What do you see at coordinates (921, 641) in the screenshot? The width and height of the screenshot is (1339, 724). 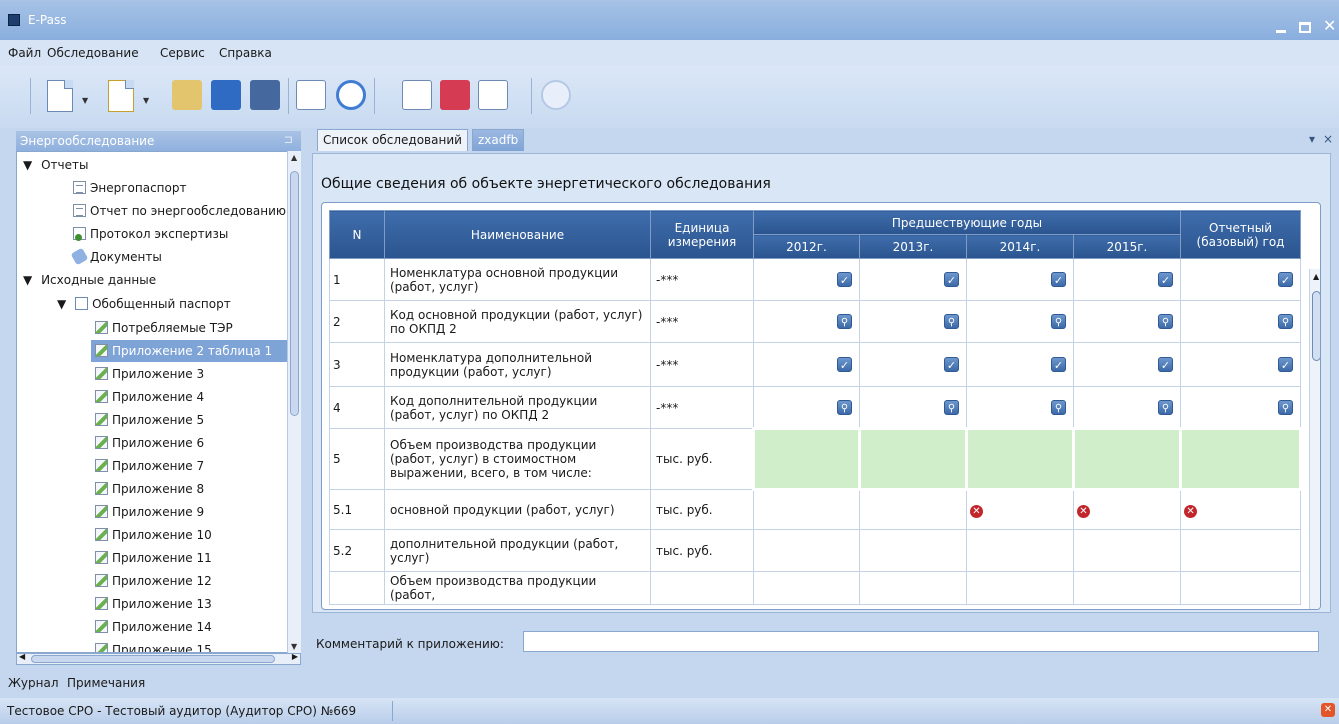 I see `comment-input` at bounding box center [921, 641].